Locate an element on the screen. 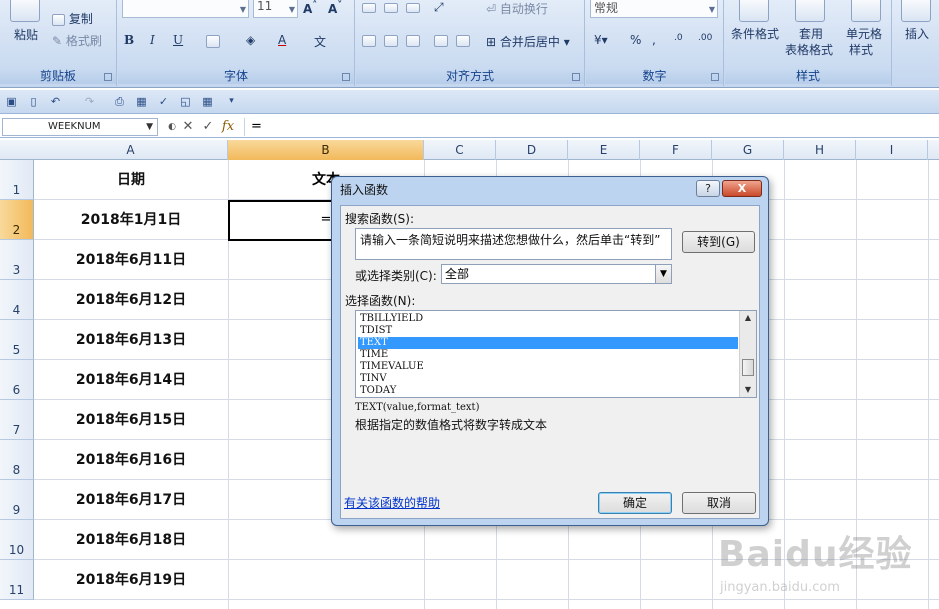 The image size is (939, 609). cell-a7: 2018年6月15日 is located at coordinates (131, 420).